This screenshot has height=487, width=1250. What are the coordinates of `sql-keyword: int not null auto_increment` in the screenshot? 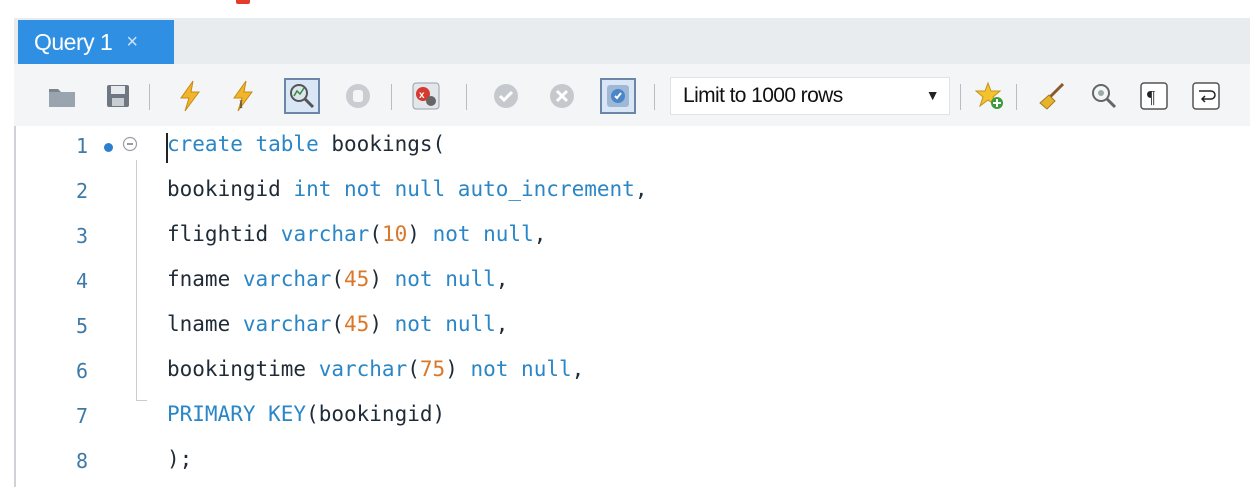 It's located at (464, 189).